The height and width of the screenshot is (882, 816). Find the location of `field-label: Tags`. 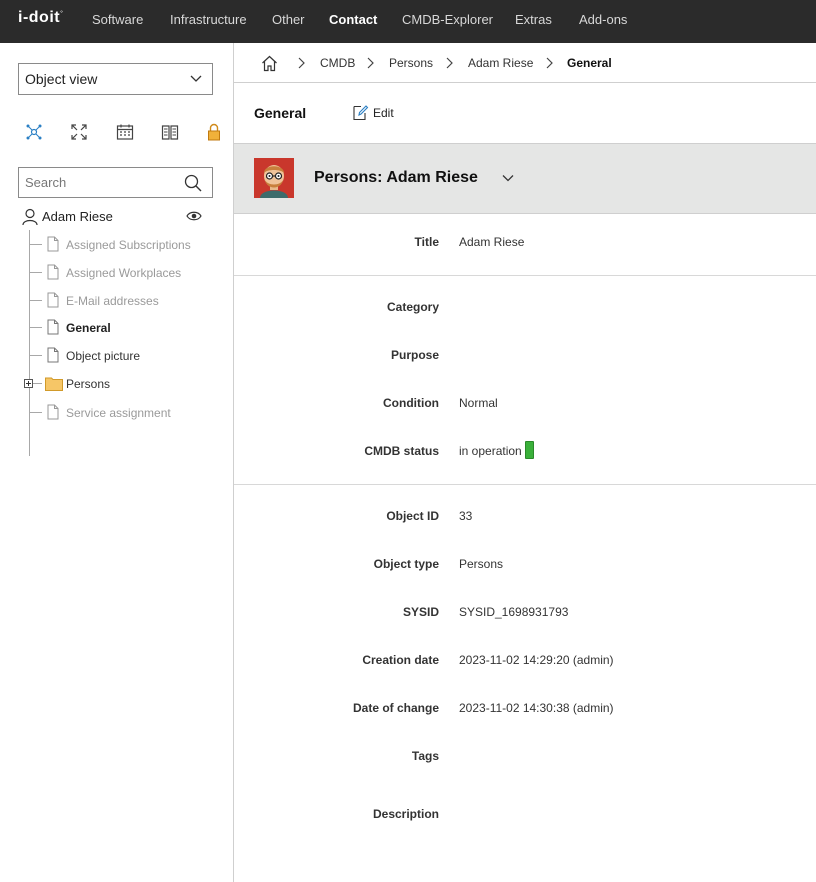

field-label: Tags is located at coordinates (425, 756).